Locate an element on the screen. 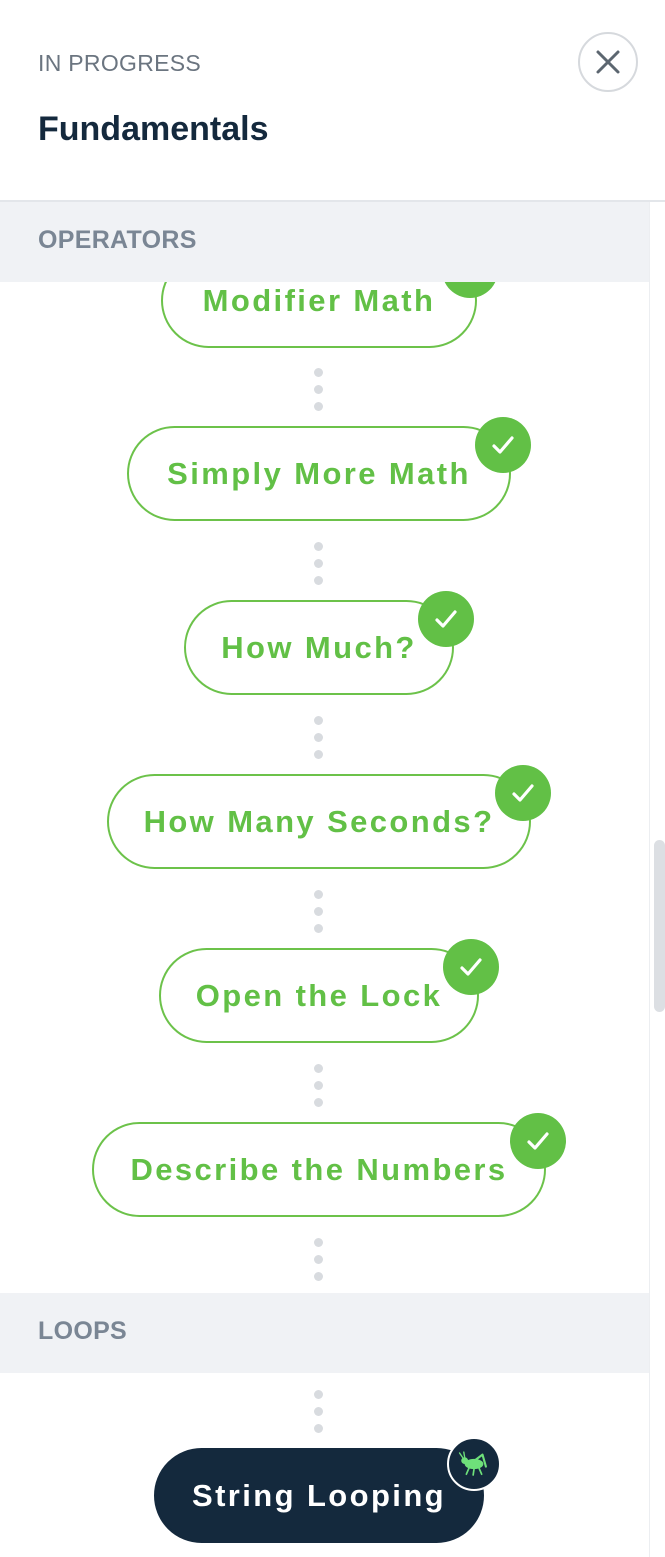  lesson-label: Open the Lock is located at coordinates (319, 995).